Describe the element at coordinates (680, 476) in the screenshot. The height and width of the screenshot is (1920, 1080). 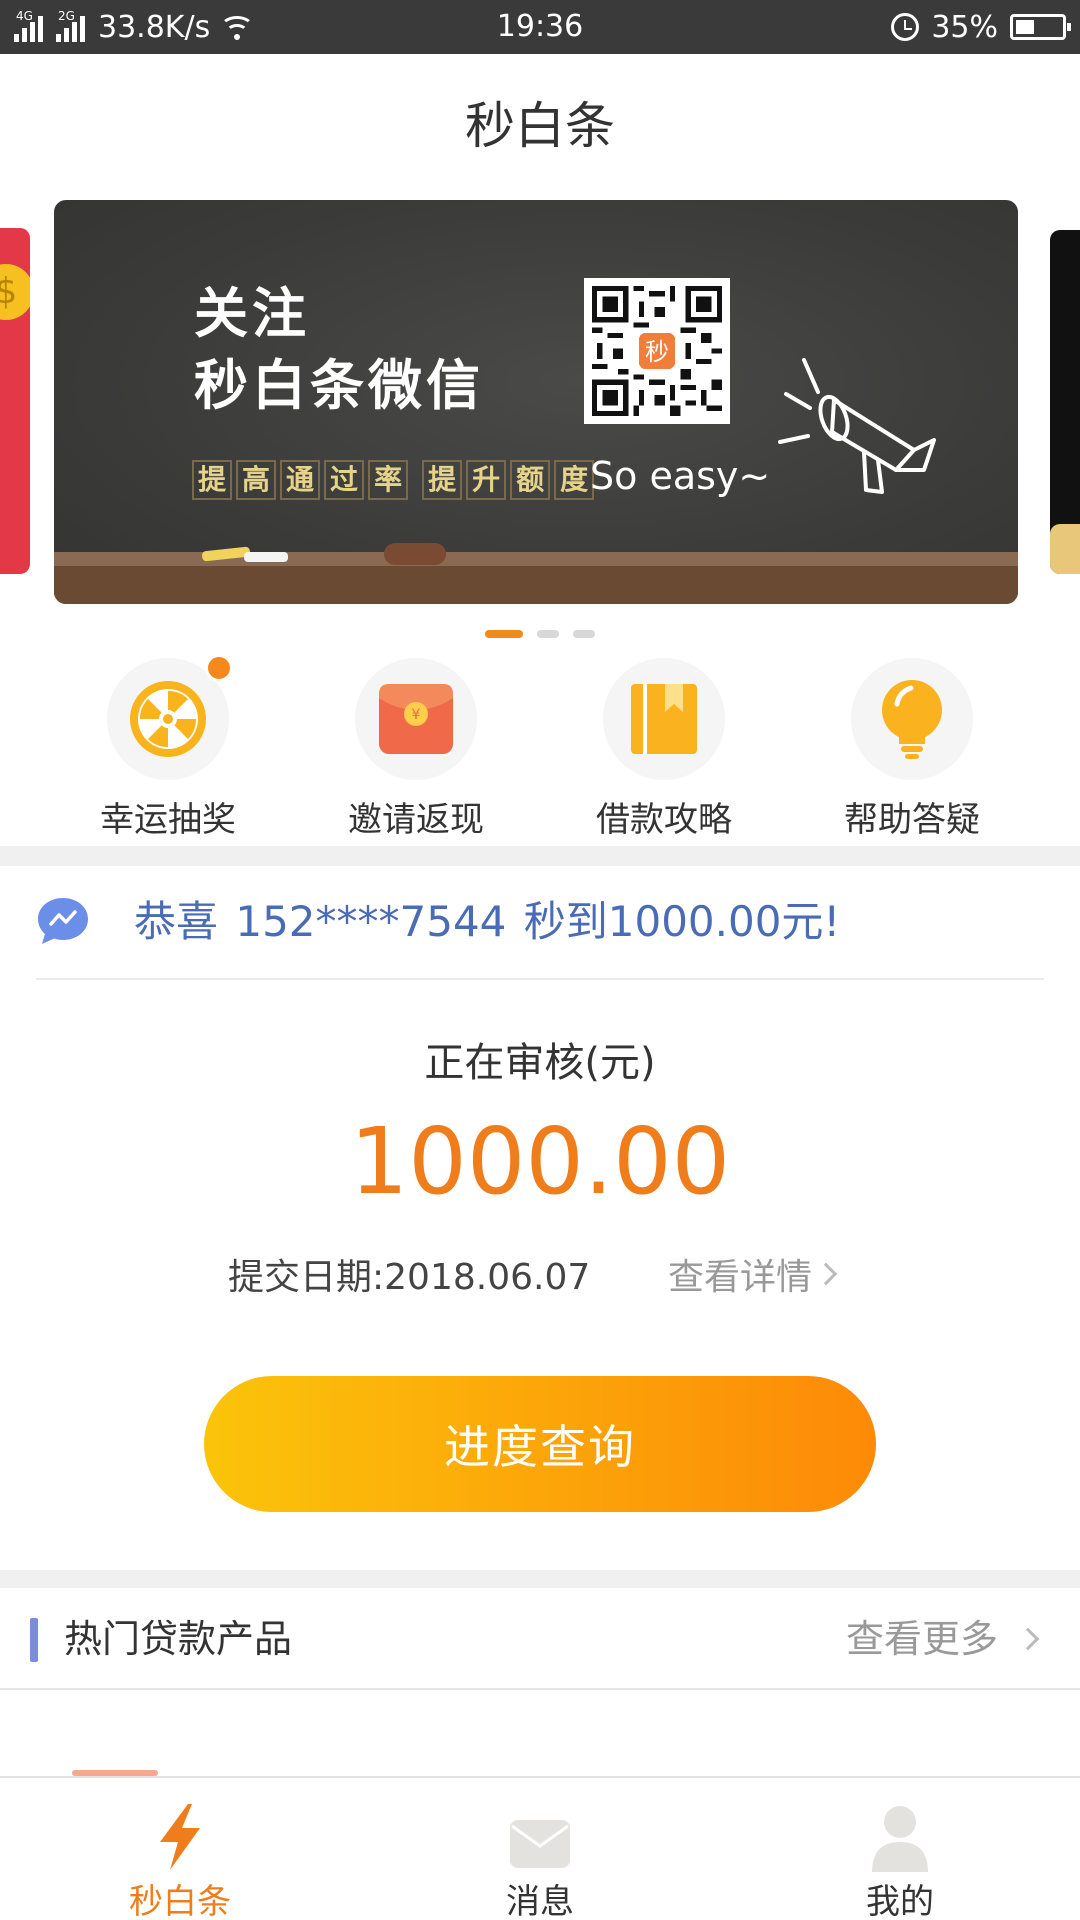
I see `banner-slogan: So easy~` at that location.